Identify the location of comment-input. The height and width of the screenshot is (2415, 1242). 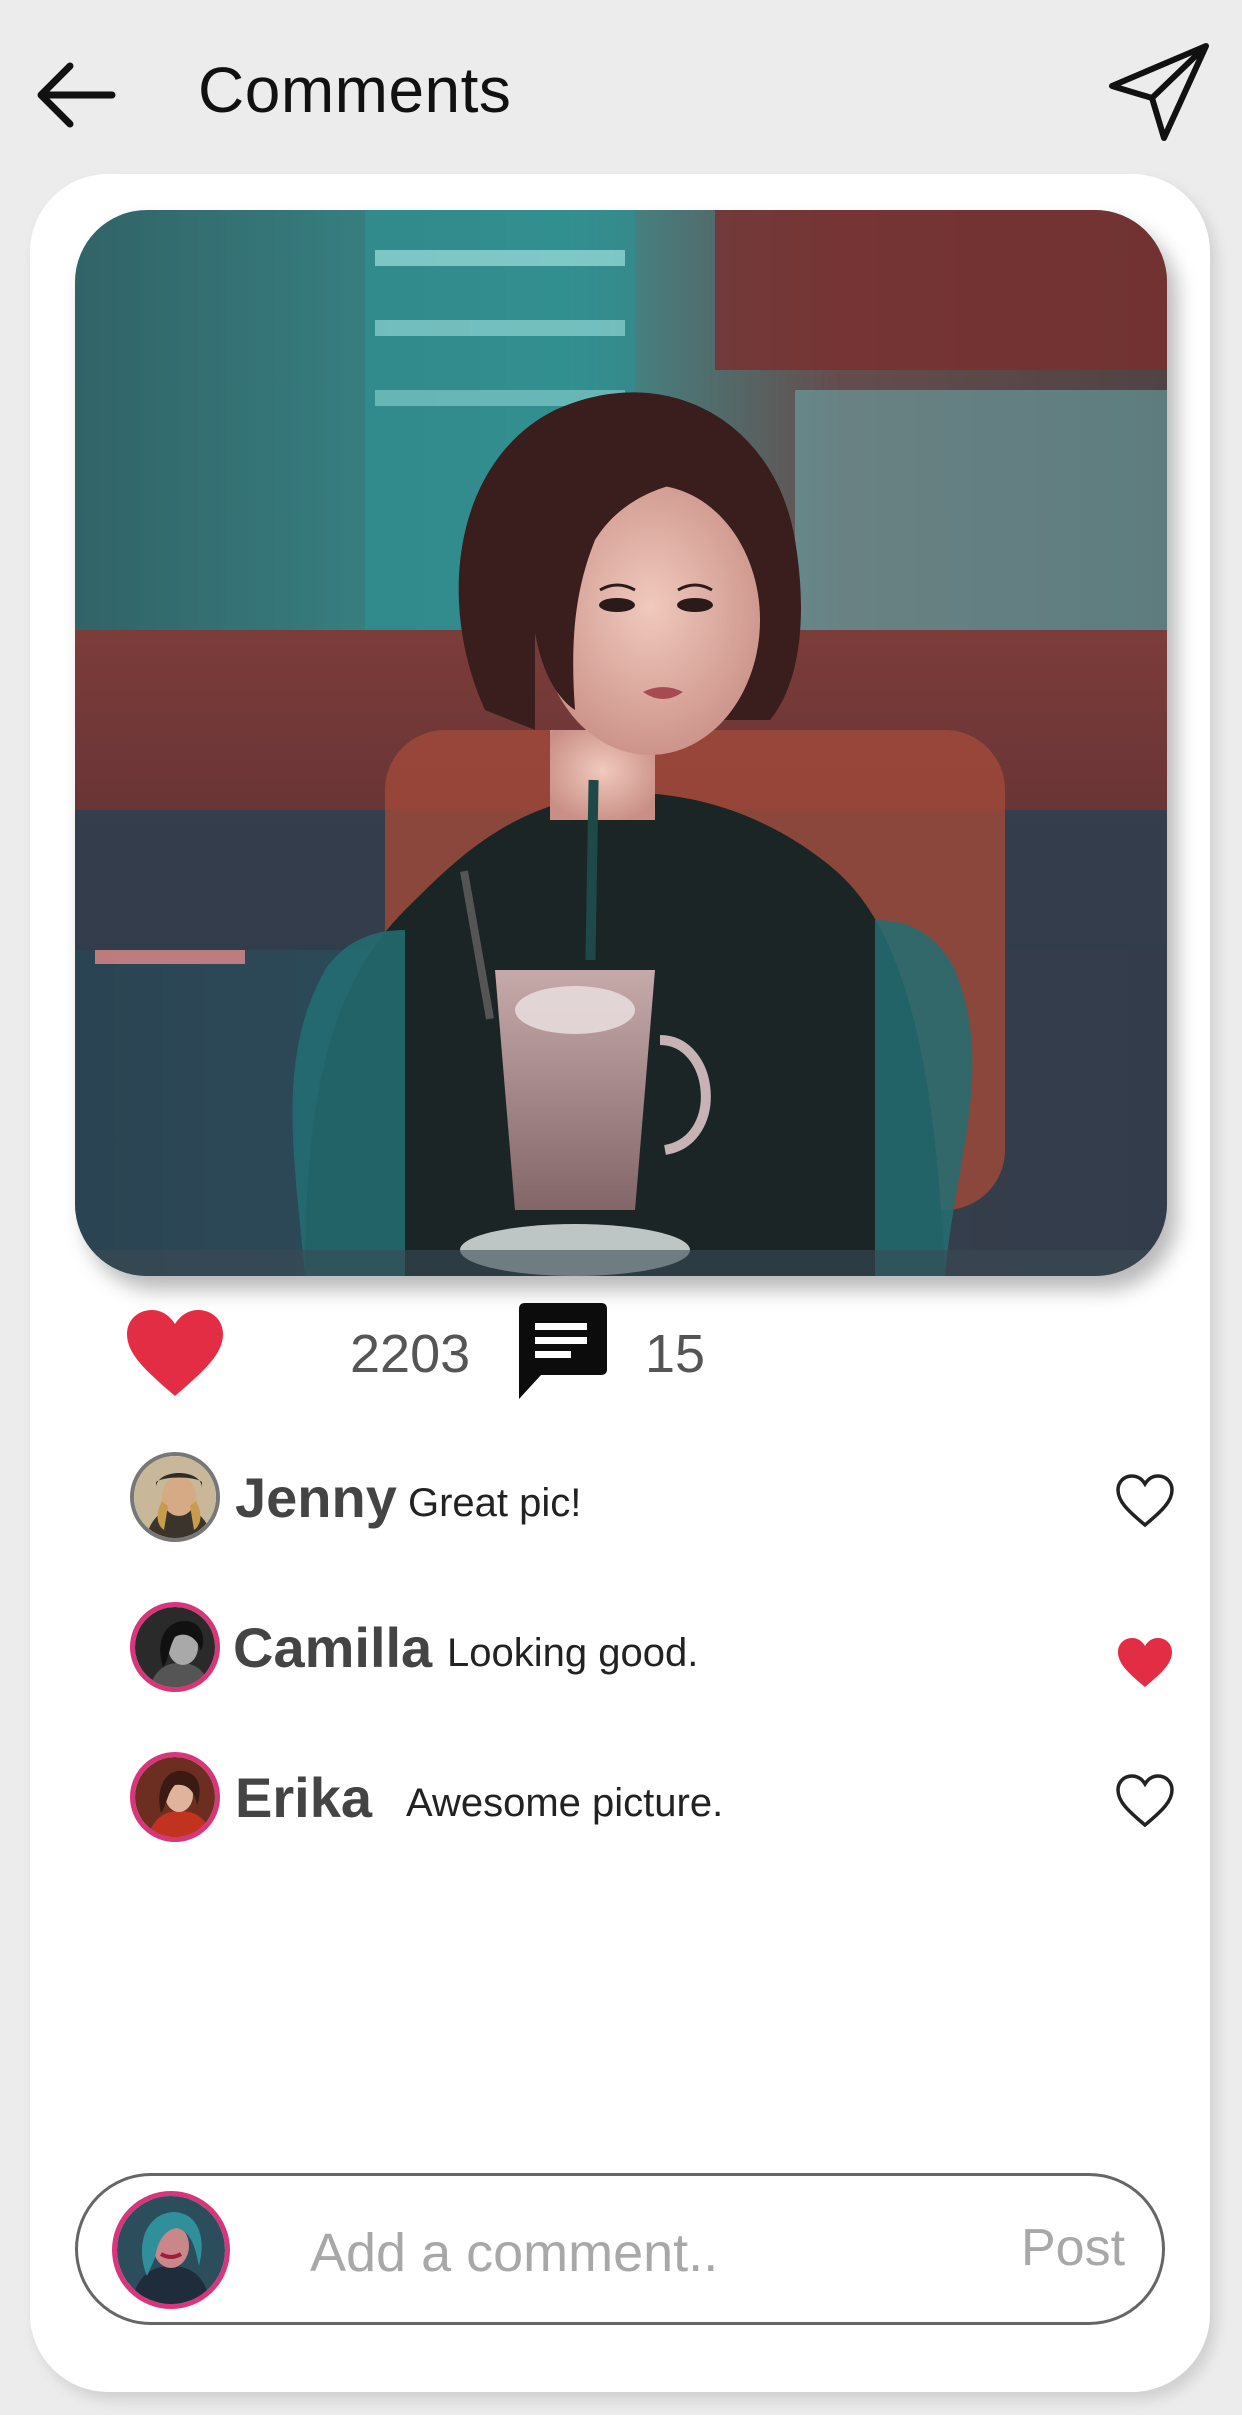
(630, 2253).